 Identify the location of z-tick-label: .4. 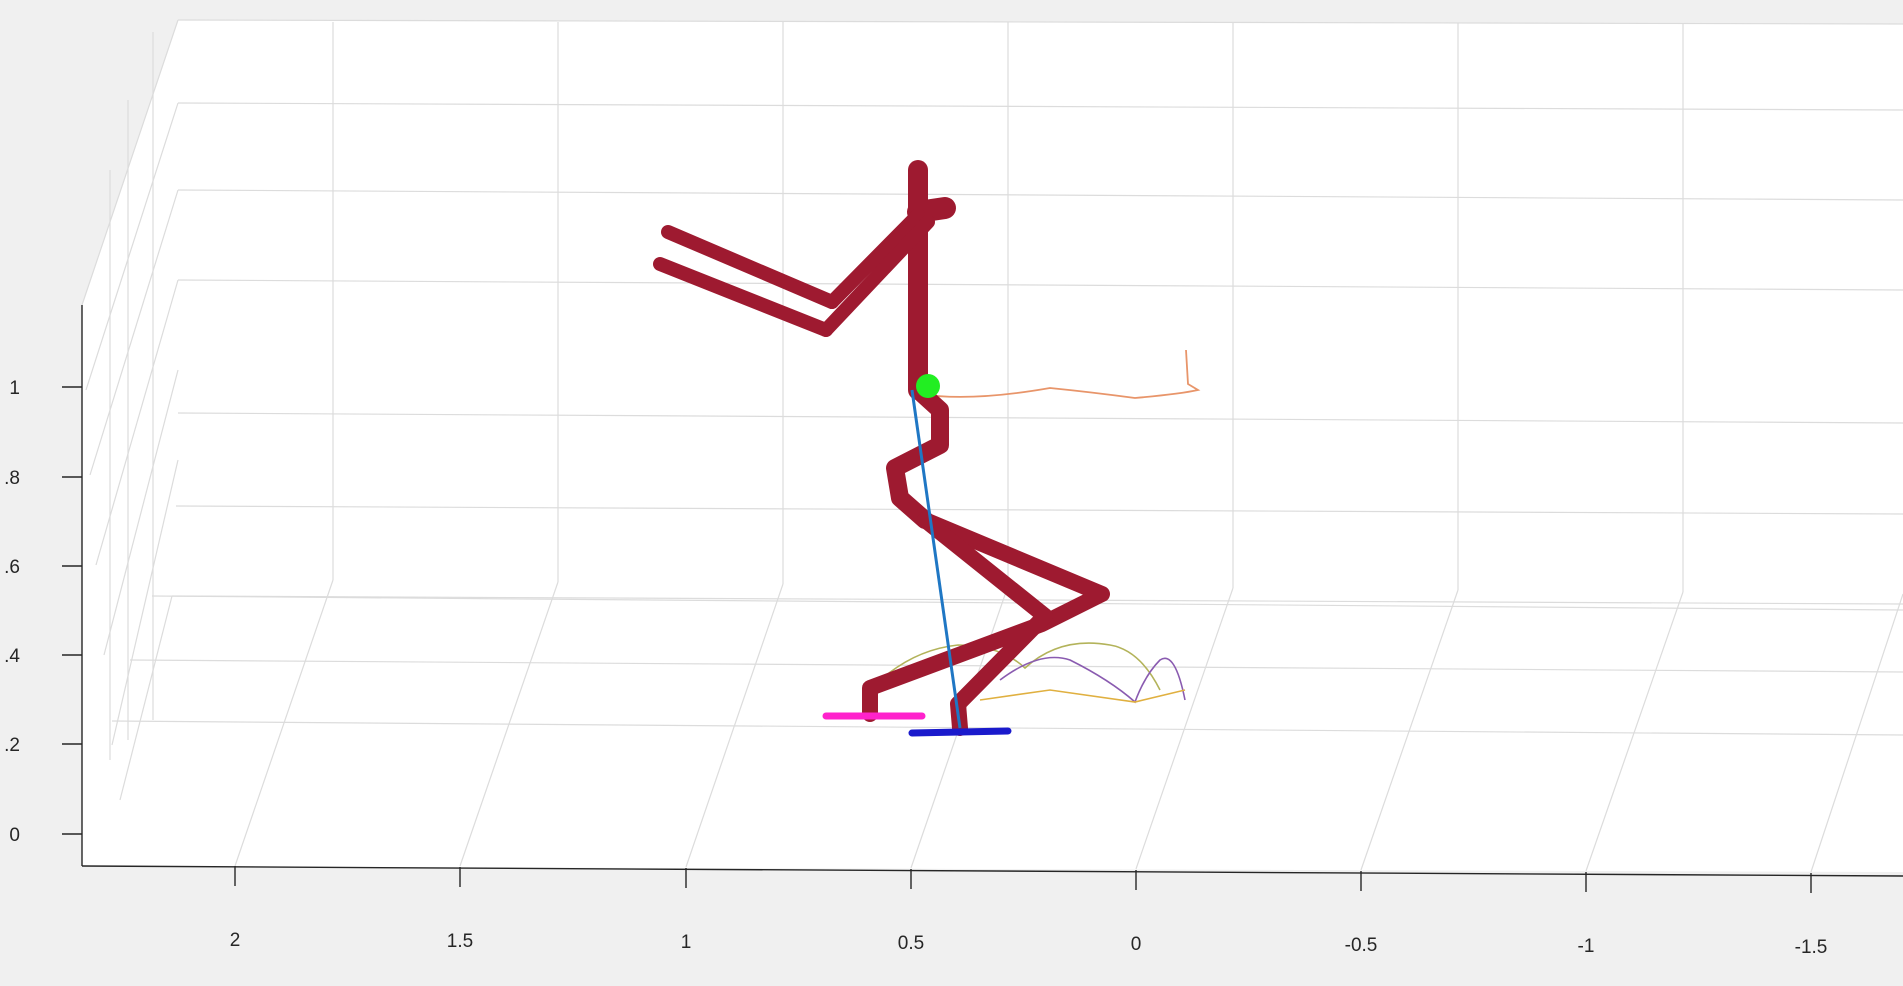
(12, 656).